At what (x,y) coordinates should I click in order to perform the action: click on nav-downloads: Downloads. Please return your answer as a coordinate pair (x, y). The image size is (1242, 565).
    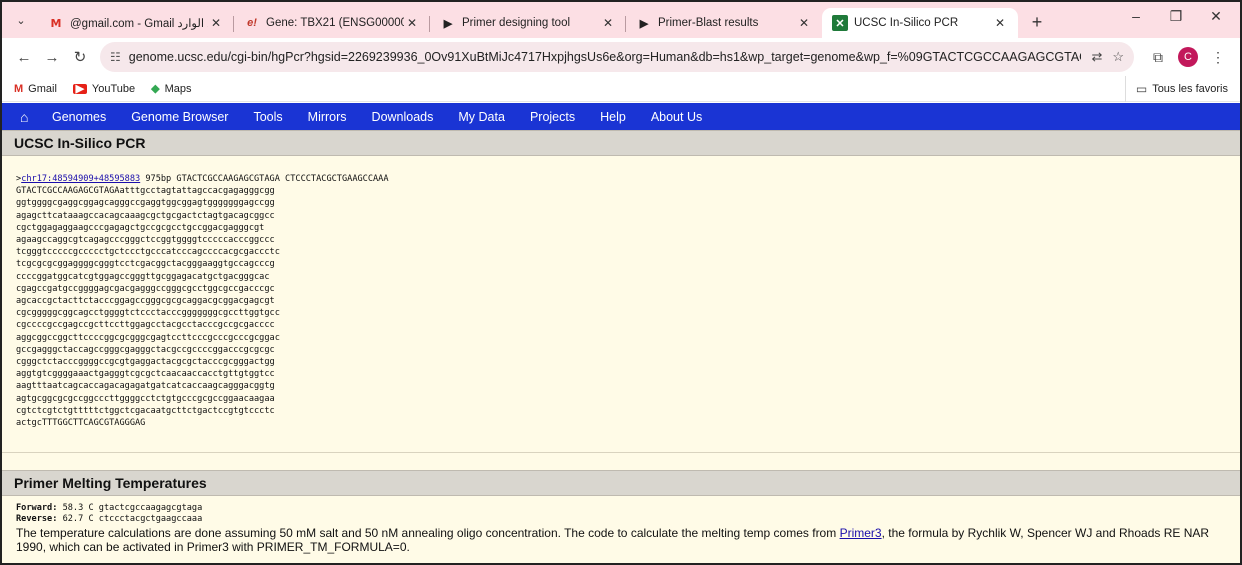
    Looking at the image, I should click on (403, 117).